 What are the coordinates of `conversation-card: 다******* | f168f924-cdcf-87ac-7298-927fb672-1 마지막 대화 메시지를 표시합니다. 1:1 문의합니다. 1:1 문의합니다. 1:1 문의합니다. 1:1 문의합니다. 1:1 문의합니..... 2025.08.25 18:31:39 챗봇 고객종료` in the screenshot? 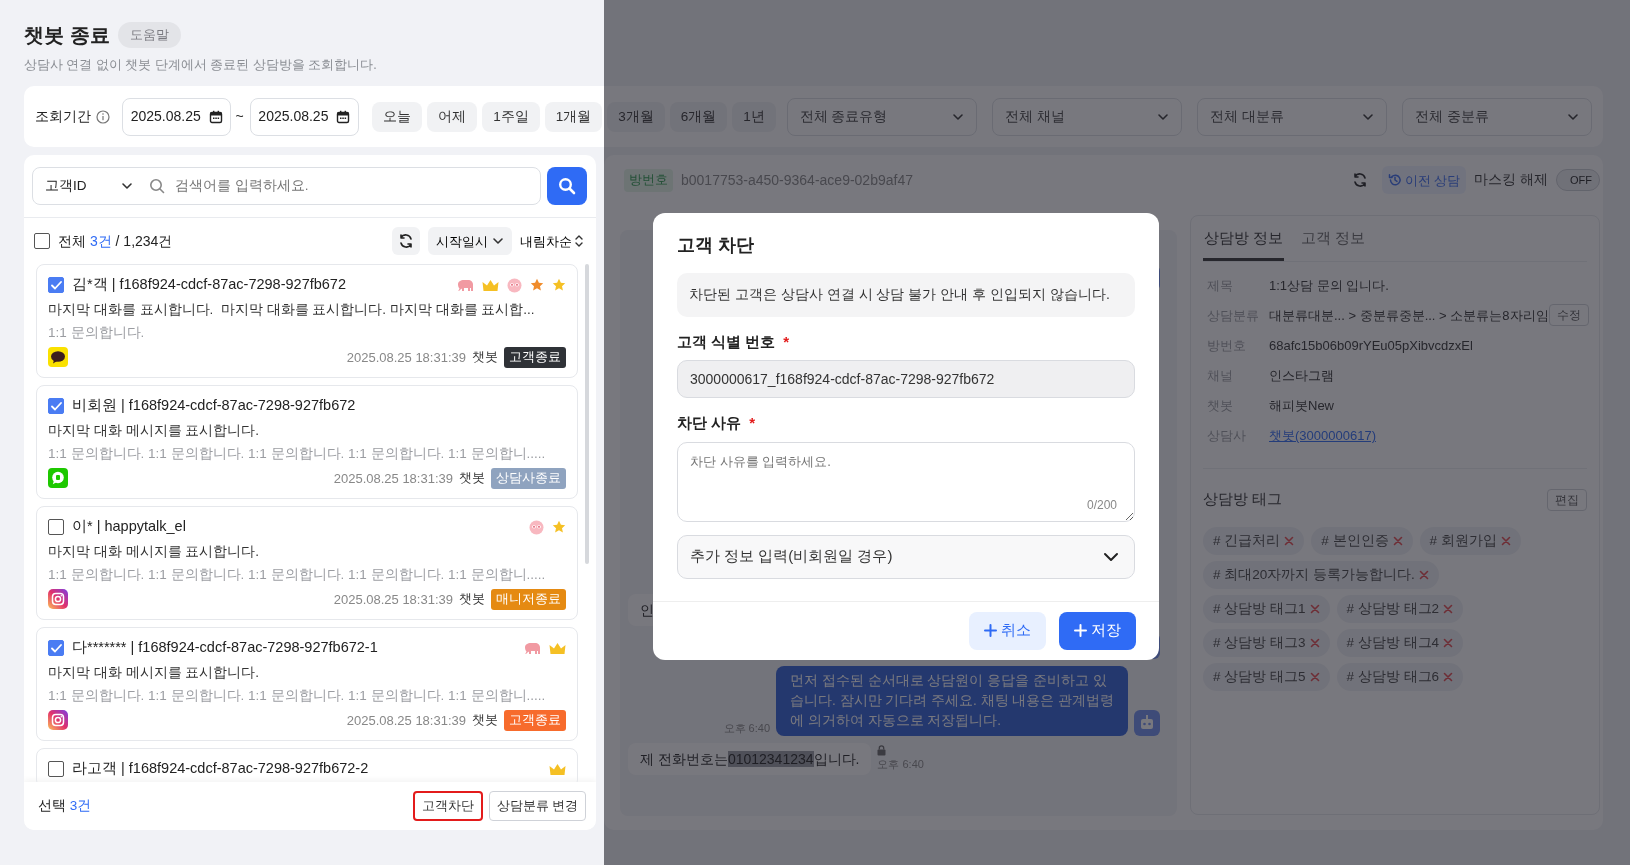 It's located at (307, 684).